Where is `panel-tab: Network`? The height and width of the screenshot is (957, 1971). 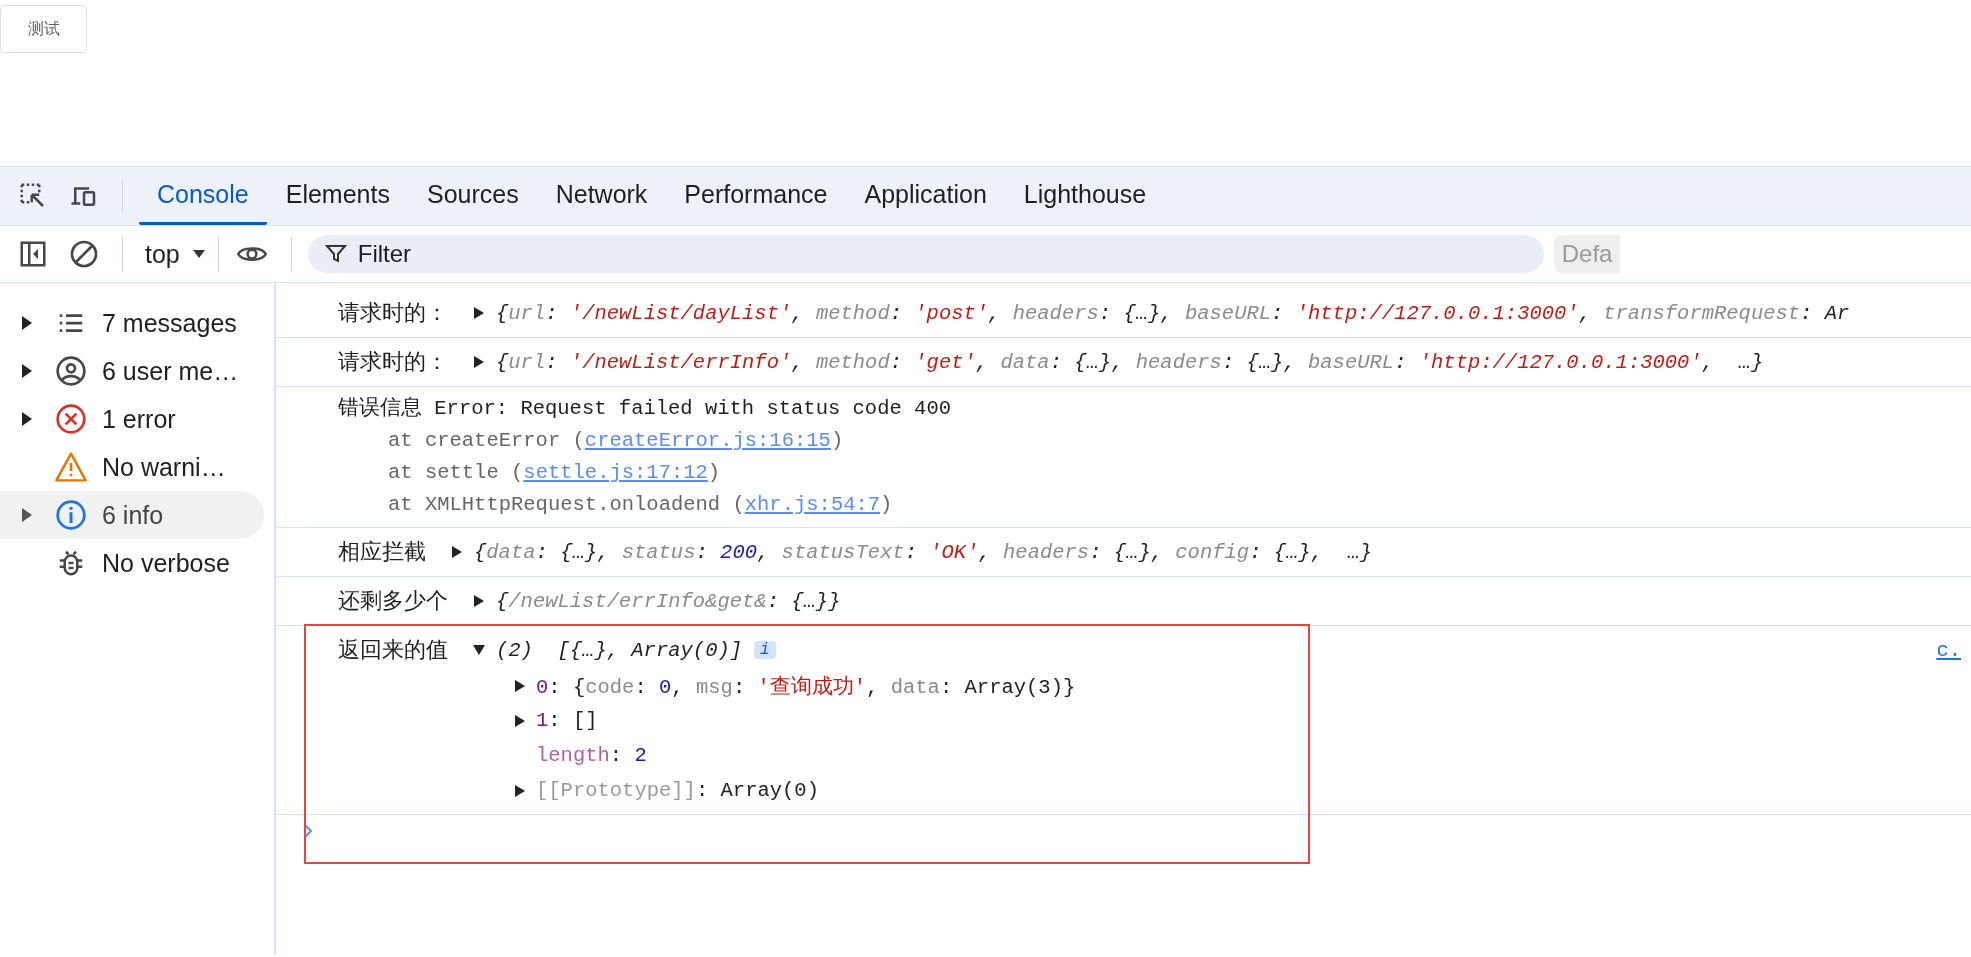
panel-tab: Network is located at coordinates (601, 196).